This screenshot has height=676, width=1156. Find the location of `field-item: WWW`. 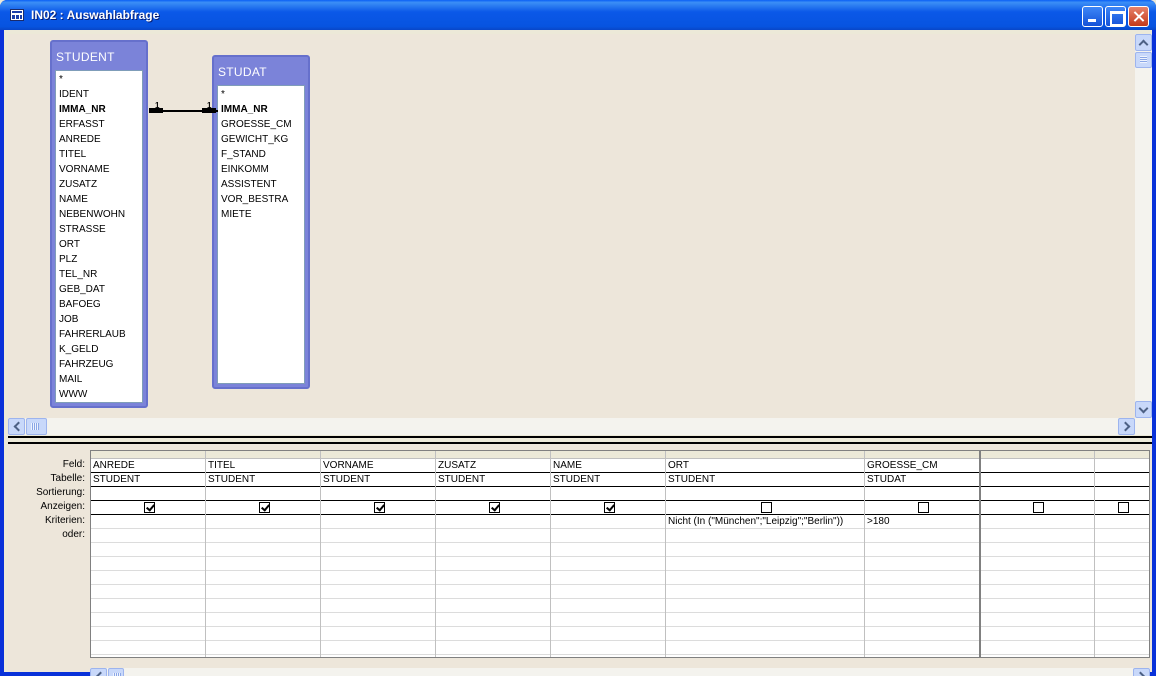

field-item: WWW is located at coordinates (99, 394).